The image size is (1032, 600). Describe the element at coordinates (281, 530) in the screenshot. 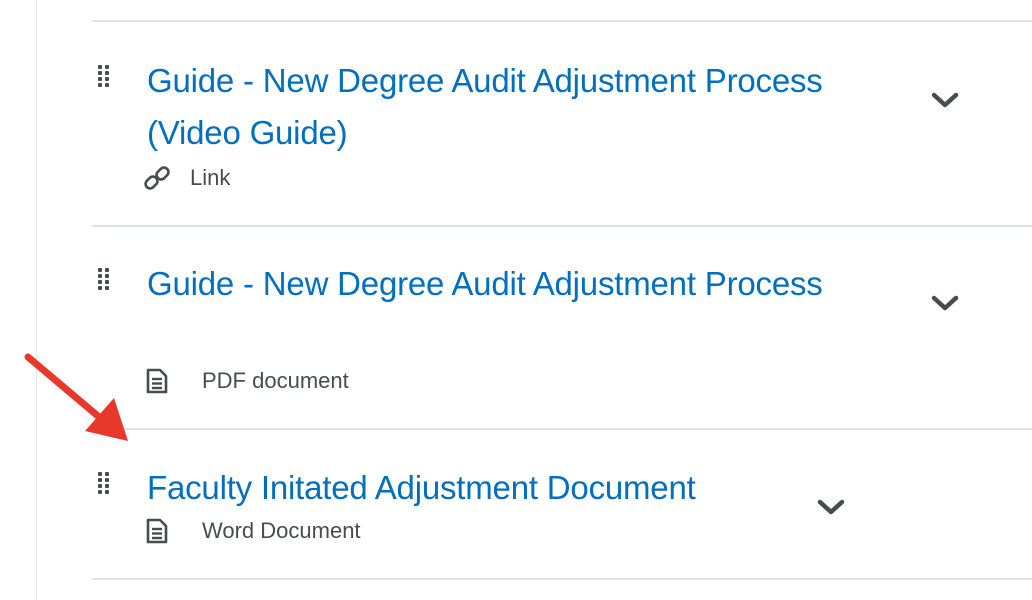

I see `content-item-type-label: Word Document` at that location.